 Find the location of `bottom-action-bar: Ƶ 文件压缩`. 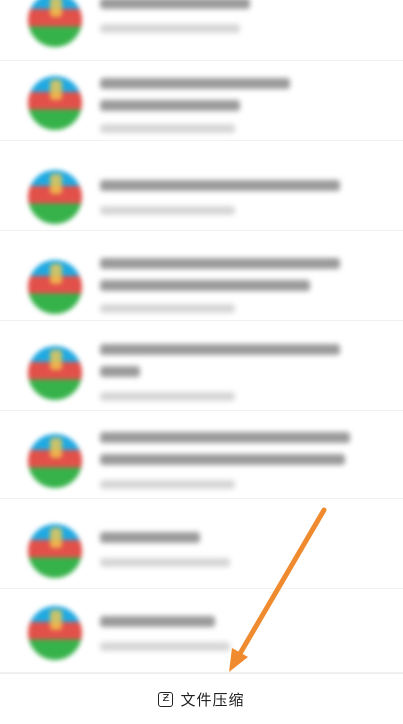

bottom-action-bar: Ƶ 文件压缩 is located at coordinates (201, 698).